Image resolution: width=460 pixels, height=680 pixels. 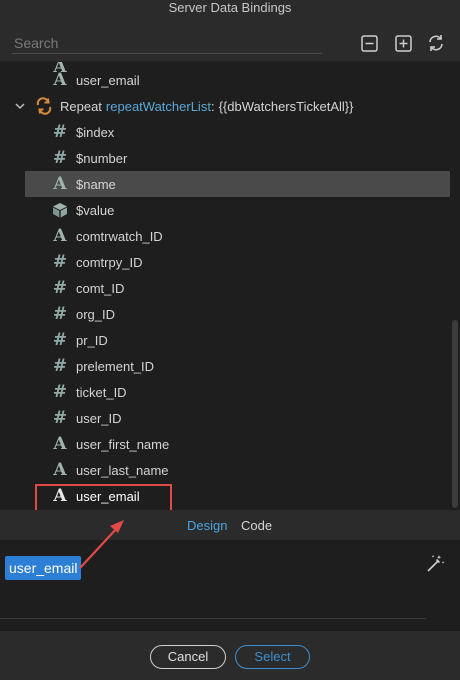 I want to click on repeat-name: repeatWatcherList:, so click(x=160, y=106).